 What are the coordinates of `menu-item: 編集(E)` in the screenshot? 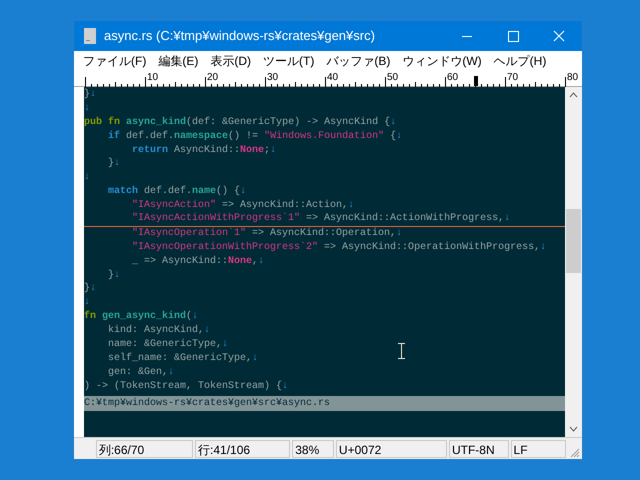 It's located at (178, 61).